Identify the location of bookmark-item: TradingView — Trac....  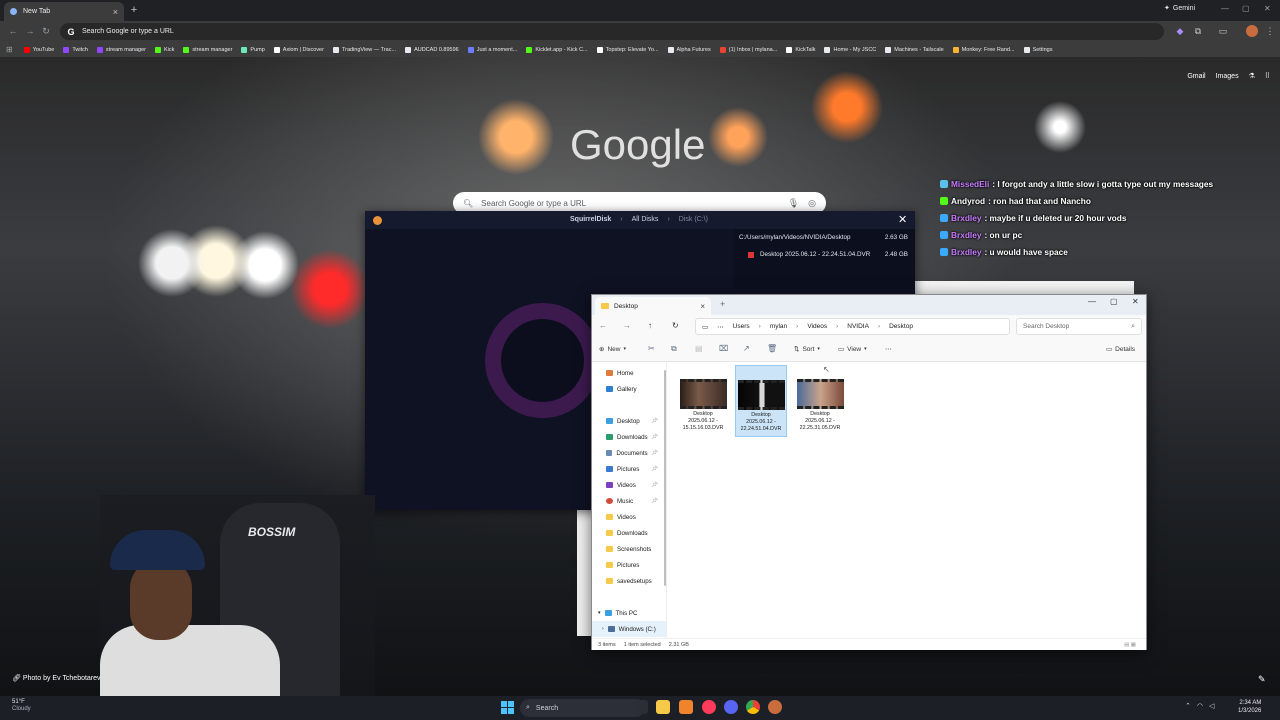
(364, 49).